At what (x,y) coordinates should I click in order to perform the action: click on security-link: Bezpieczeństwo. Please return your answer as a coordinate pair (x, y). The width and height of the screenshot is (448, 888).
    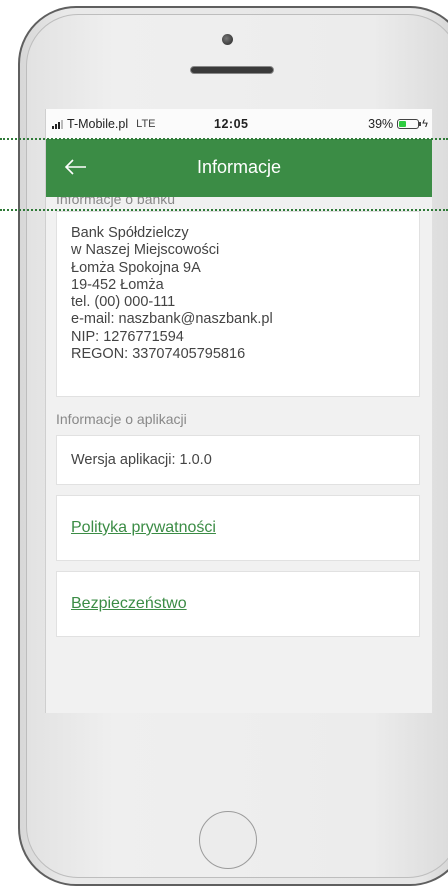
    Looking at the image, I should click on (129, 604).